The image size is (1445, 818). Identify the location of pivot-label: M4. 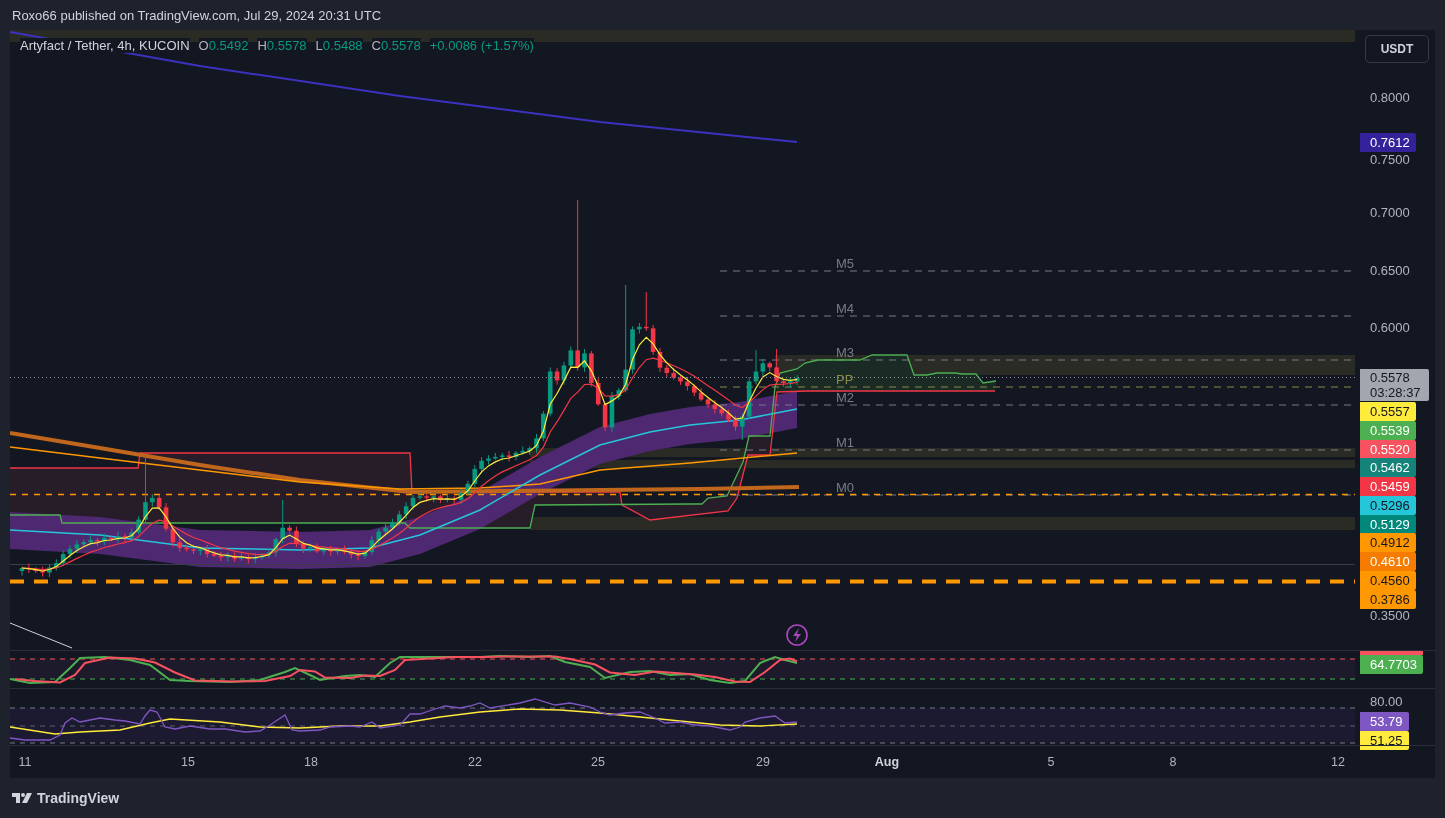
(845, 308).